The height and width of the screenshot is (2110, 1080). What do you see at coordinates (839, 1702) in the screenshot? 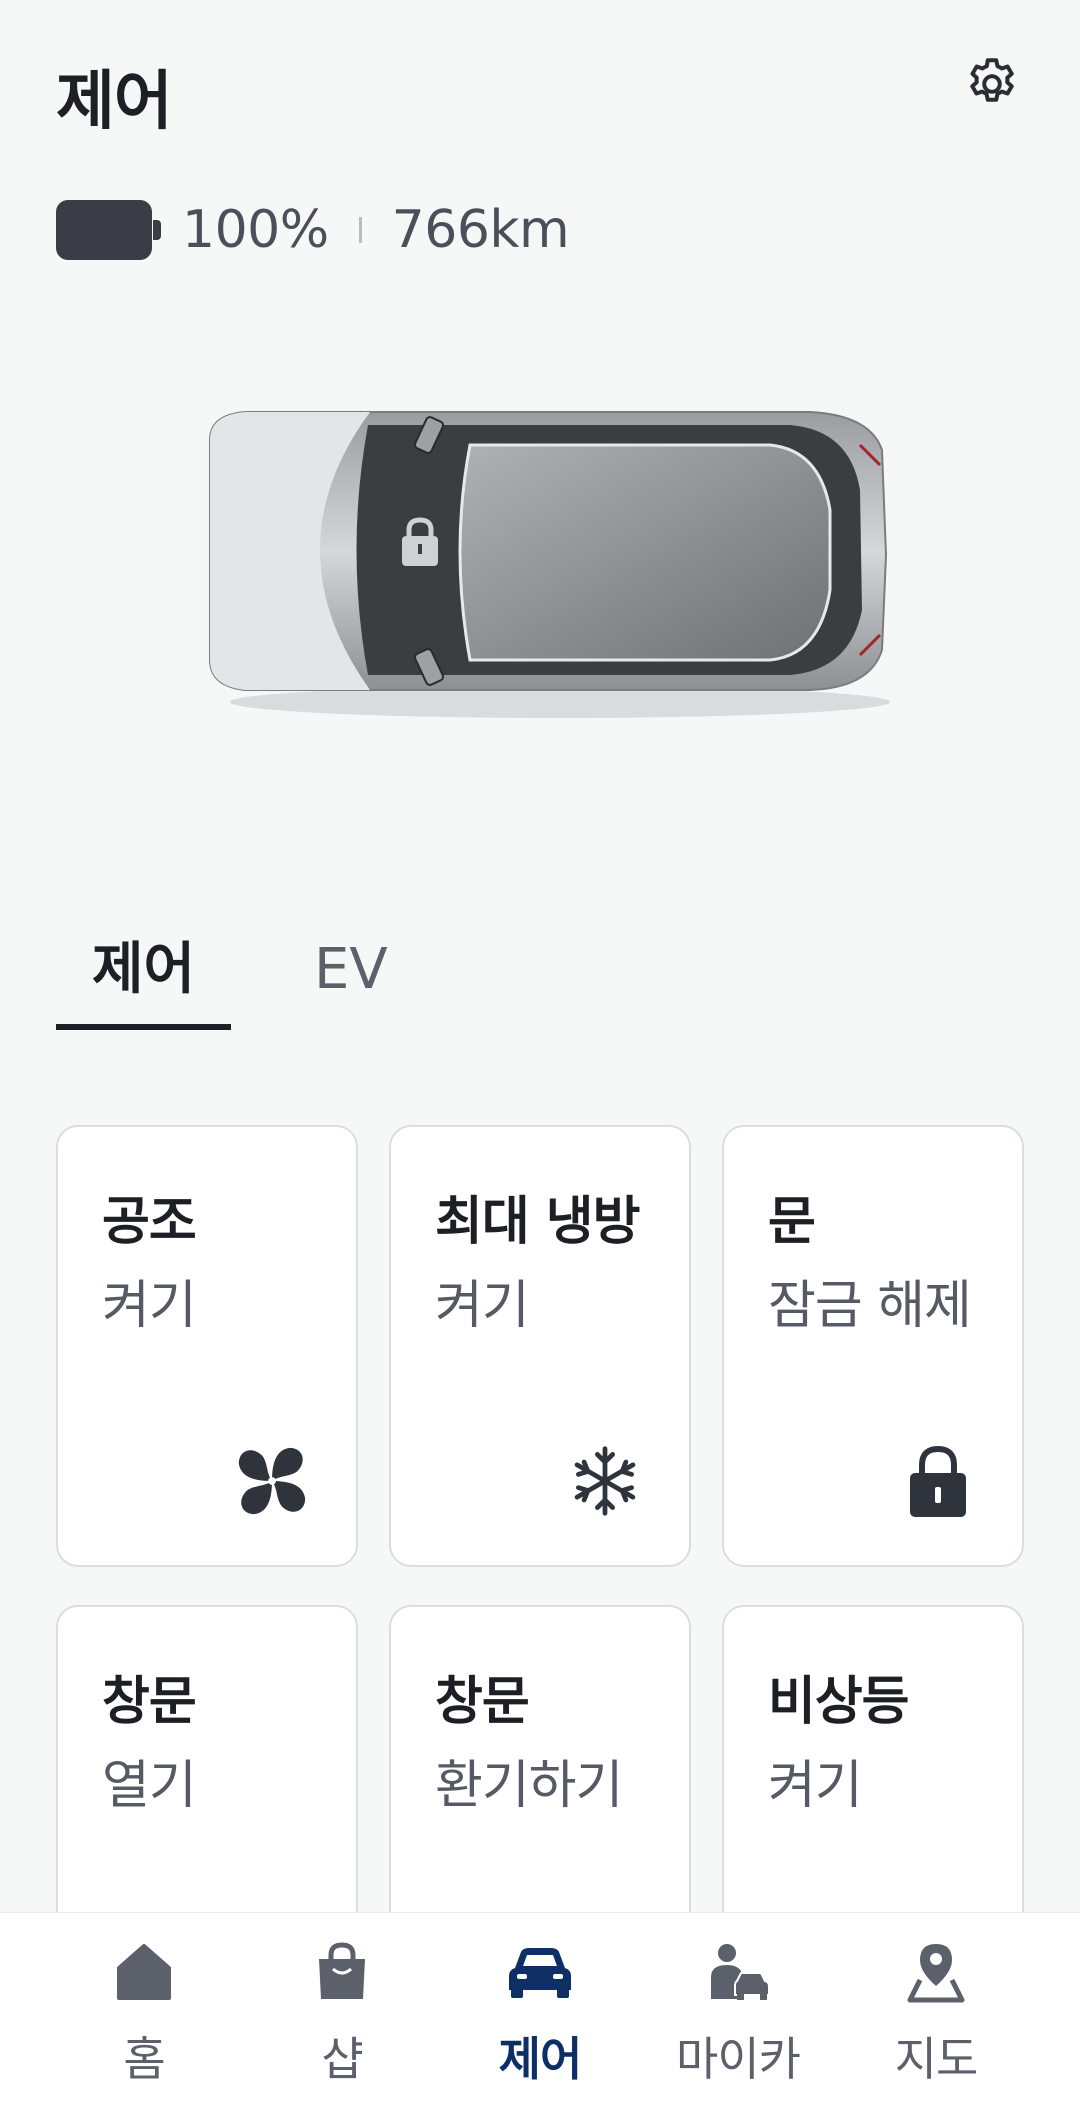
I see `card-title: 비상등` at bounding box center [839, 1702].